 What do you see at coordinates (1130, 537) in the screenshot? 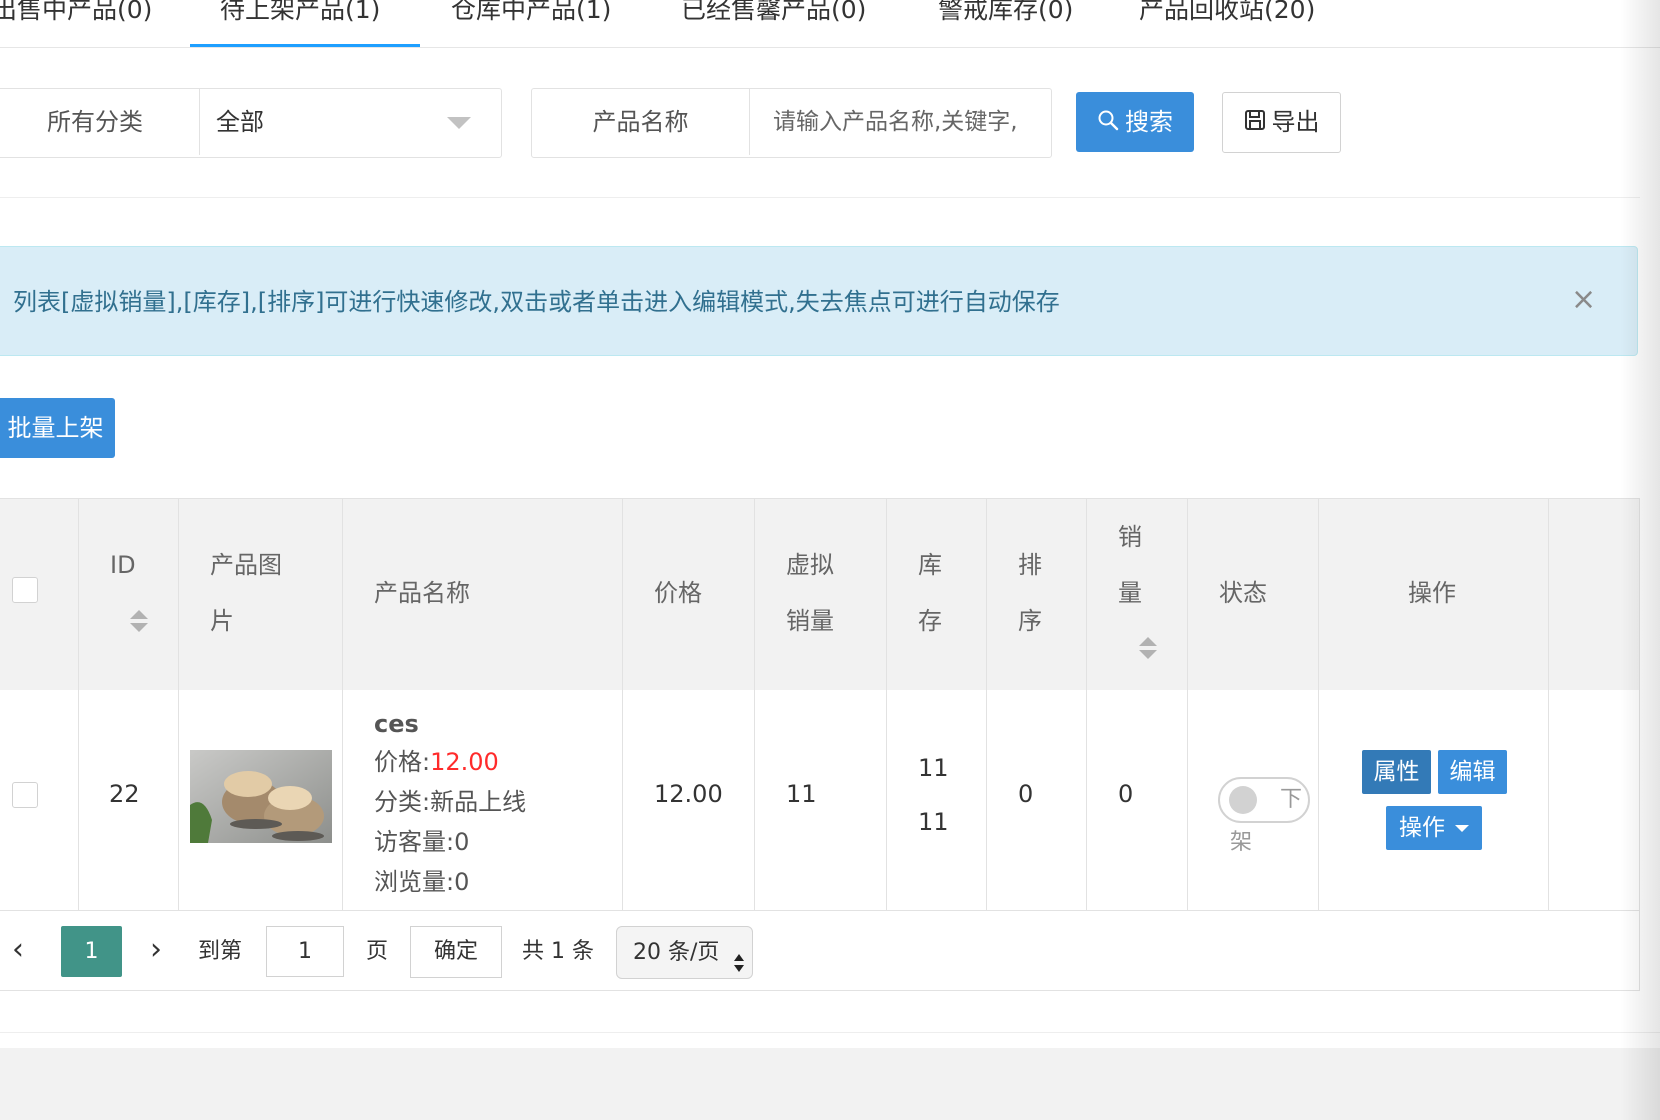
I see `header-sales: 销` at bounding box center [1130, 537].